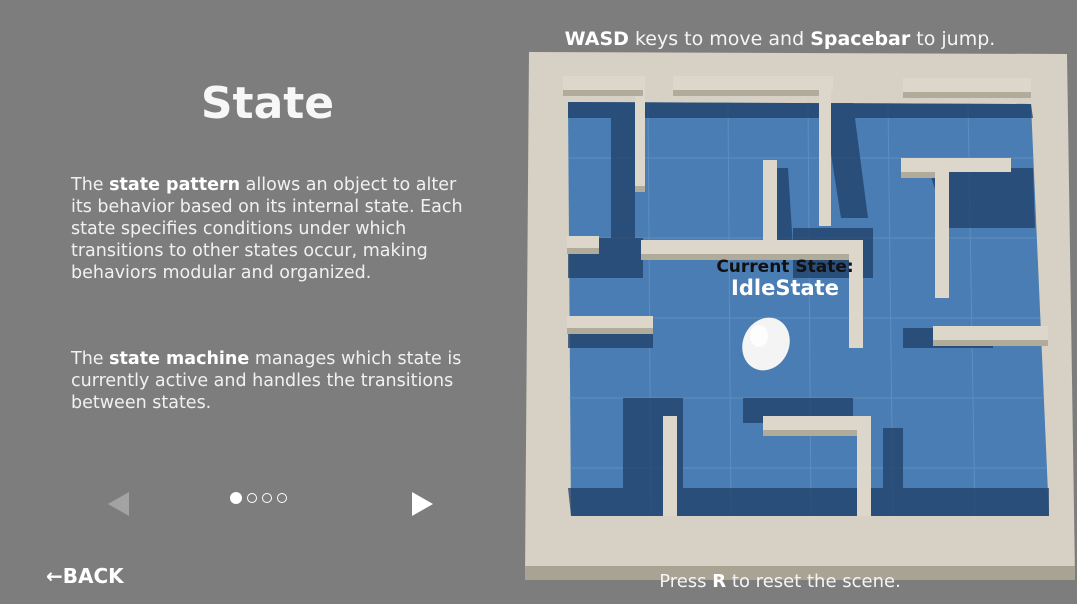  Describe the element at coordinates (780, 39) in the screenshot. I see `controls-hint: WASD keys to move and Spacebar to jump.` at that location.